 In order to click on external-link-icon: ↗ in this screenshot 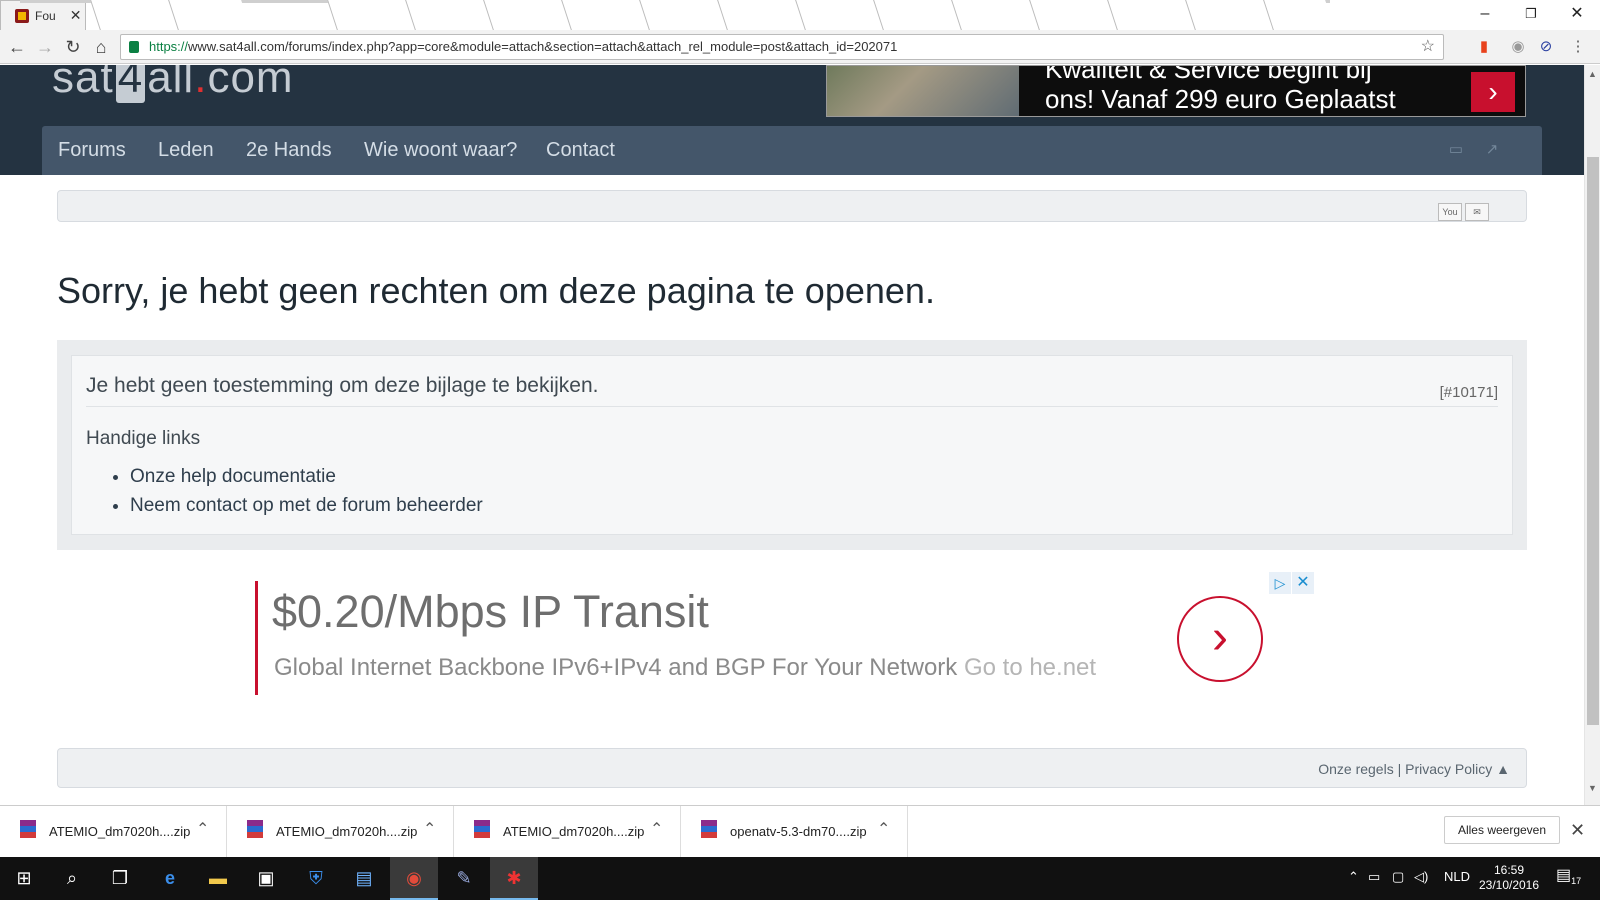, I will do `click(1492, 150)`.